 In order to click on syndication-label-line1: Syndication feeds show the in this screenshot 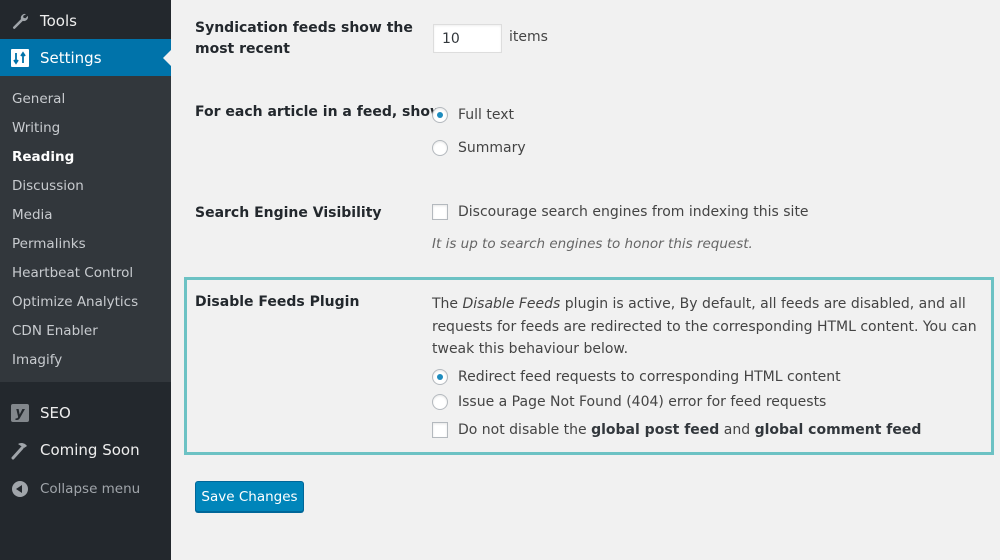, I will do `click(304, 28)`.